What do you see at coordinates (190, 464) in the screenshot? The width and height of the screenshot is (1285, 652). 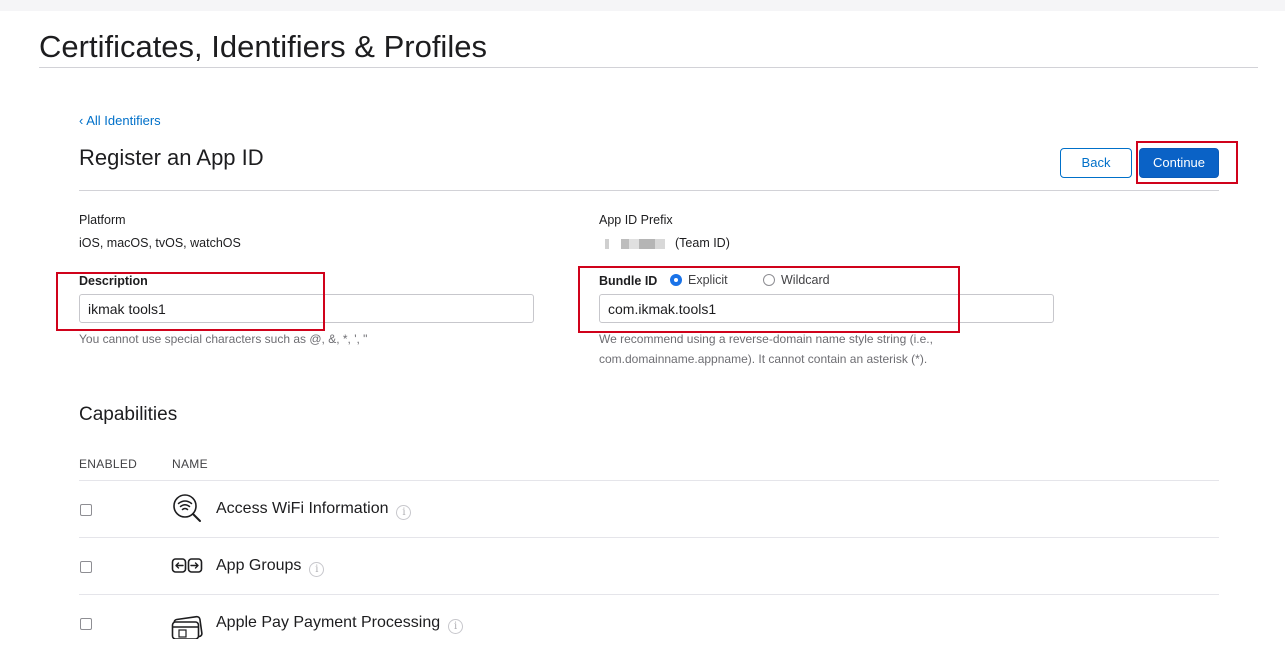 I see `column-header-name: NAME` at bounding box center [190, 464].